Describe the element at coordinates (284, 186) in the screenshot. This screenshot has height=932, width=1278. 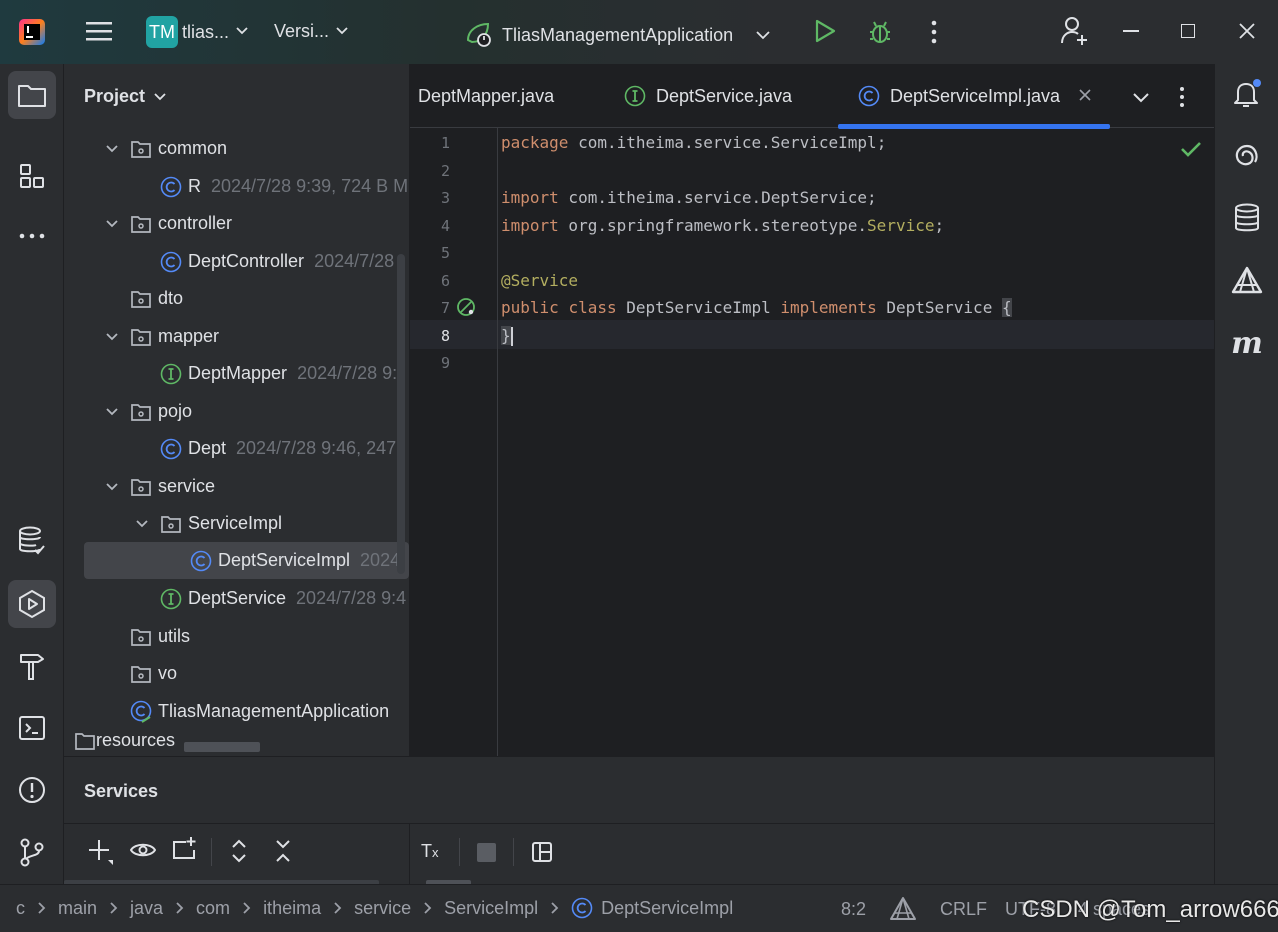
I see `tree-row-r: R 2024/7/28 9:39, 724 B M` at that location.